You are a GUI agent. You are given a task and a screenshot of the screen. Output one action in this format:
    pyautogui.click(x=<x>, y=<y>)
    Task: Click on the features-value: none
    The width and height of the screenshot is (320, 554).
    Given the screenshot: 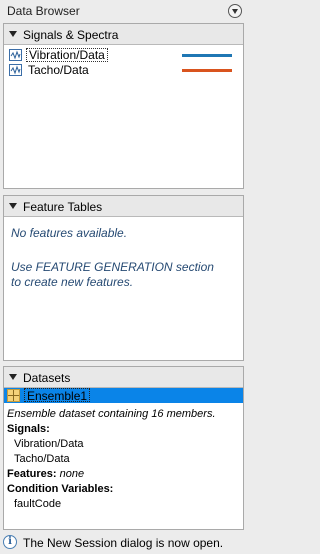 What is the action you would take?
    pyautogui.click(x=72, y=474)
    